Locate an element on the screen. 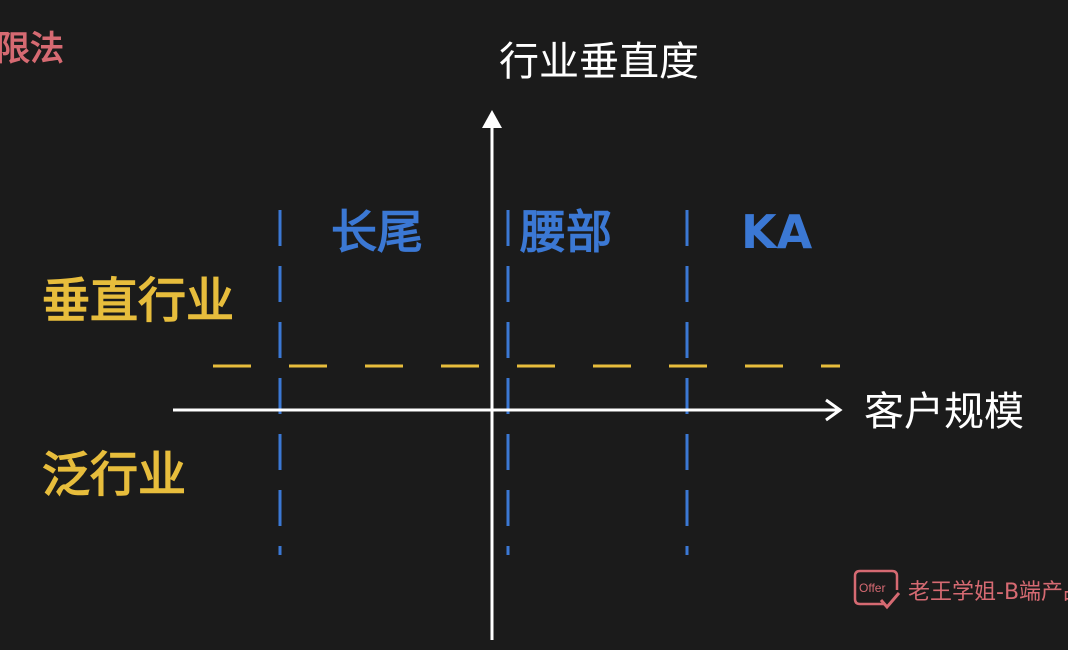 This screenshot has height=650, width=1068. segment-label-ka: KA is located at coordinates (777, 232).